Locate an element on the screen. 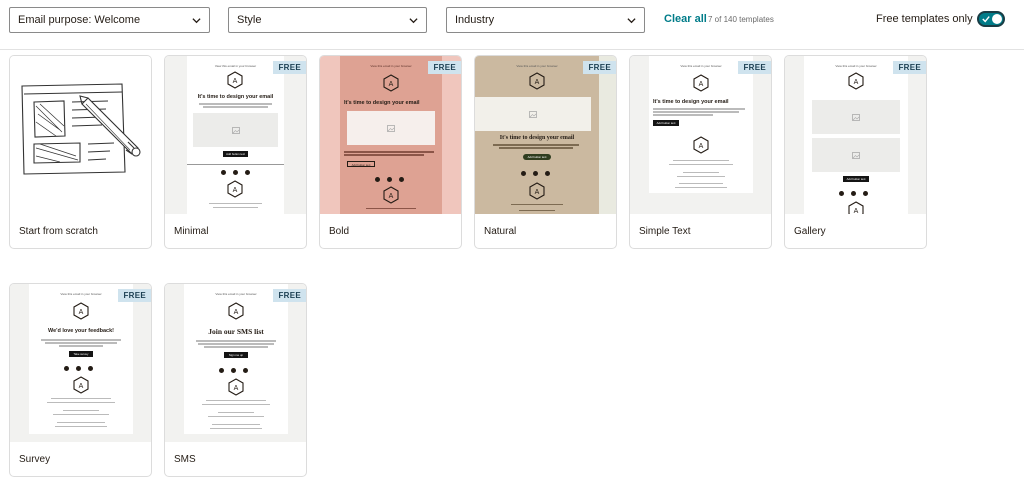 The height and width of the screenshot is (481, 1024). template-label: Bold is located at coordinates (339, 231).